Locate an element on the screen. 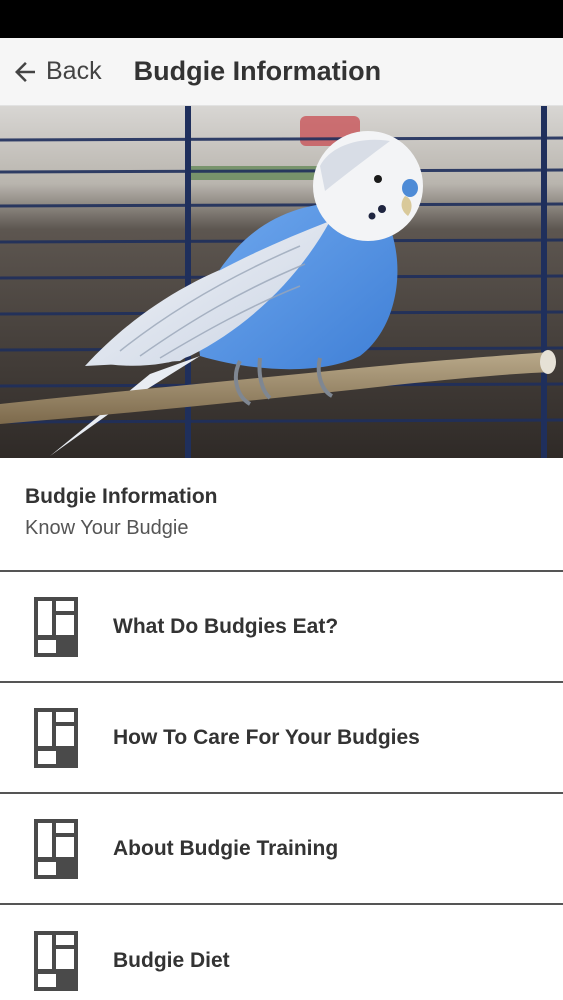  list-item-what-do-budgies-eat: What Do Budgies Eat? is located at coordinates (281, 627).